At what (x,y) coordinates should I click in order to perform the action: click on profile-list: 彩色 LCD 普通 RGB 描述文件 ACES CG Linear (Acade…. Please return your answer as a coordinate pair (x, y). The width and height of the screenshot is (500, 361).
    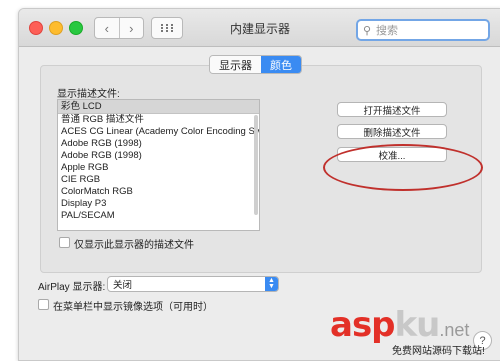
    Looking at the image, I should click on (158, 165).